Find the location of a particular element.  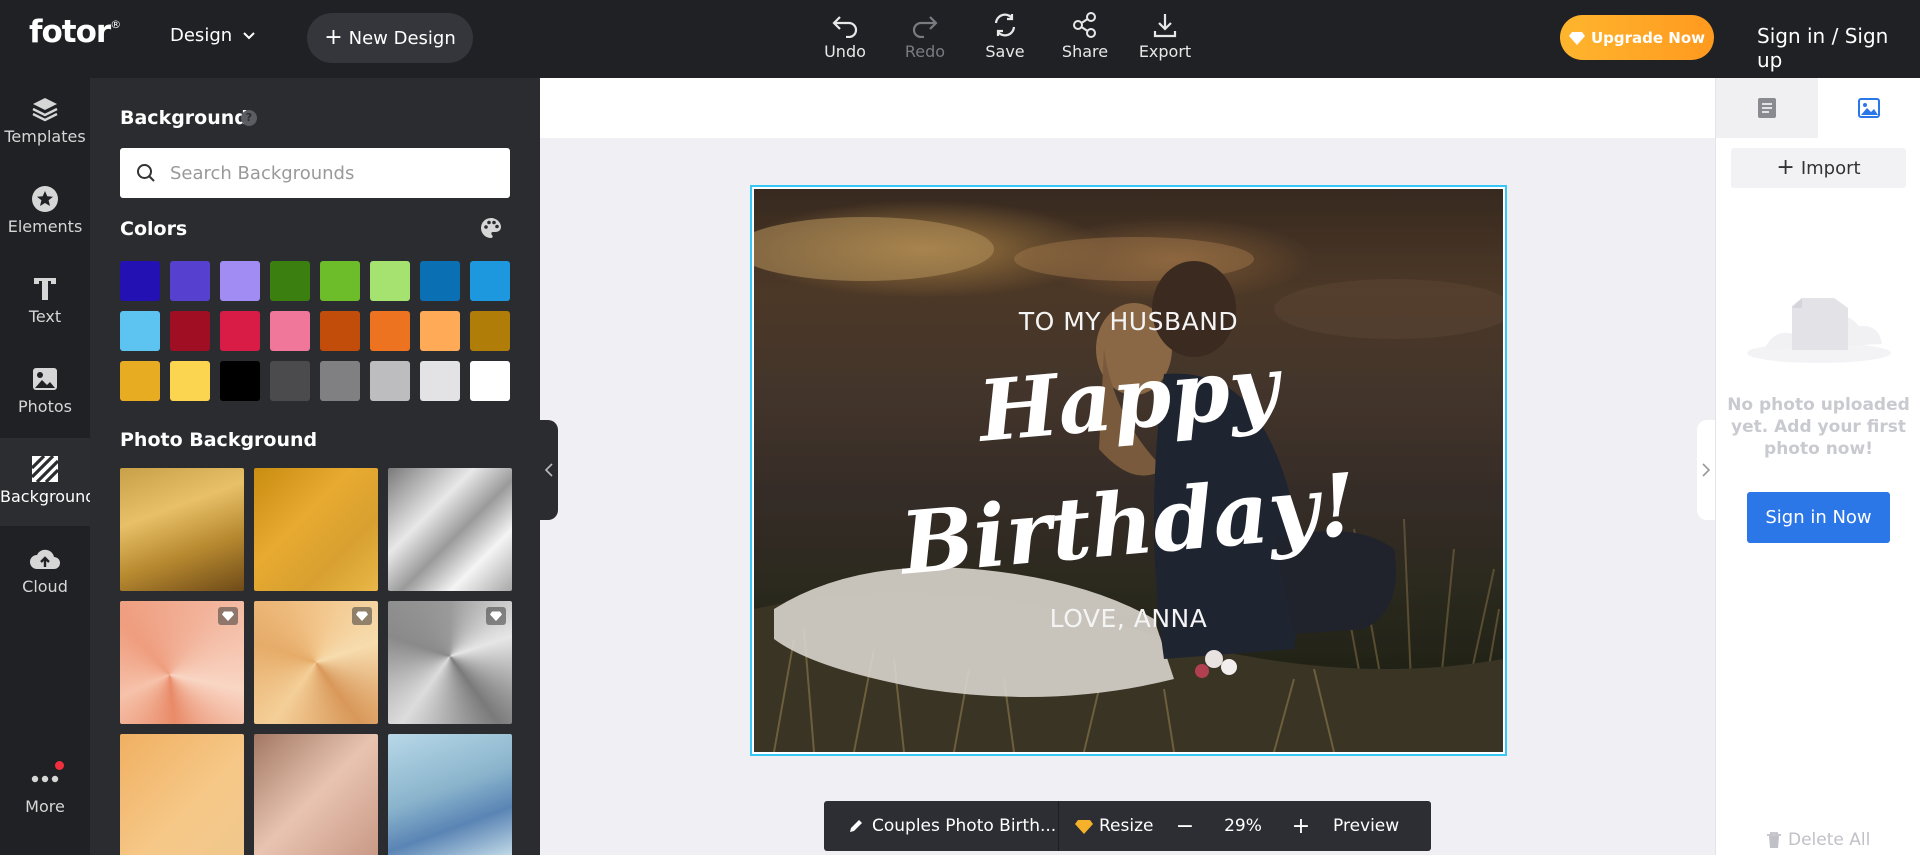

tab-documents is located at coordinates (1767, 108).